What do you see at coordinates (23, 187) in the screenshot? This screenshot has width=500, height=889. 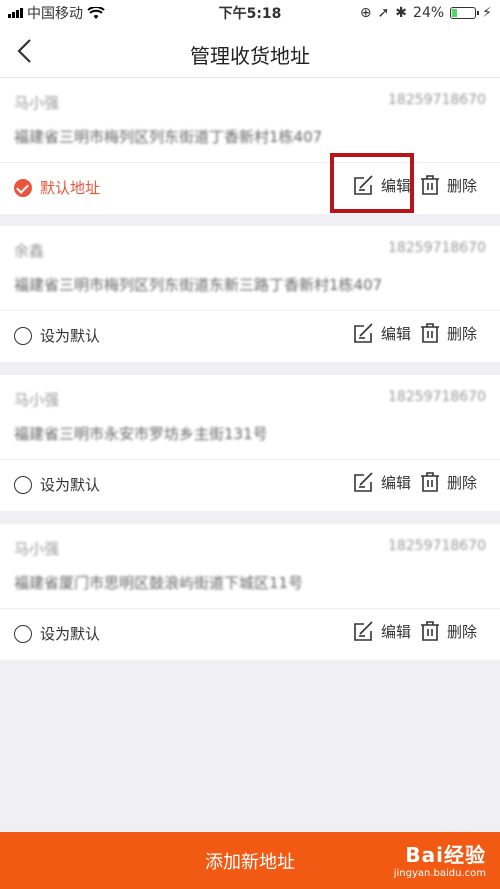 I see `check-circle-icon` at bounding box center [23, 187].